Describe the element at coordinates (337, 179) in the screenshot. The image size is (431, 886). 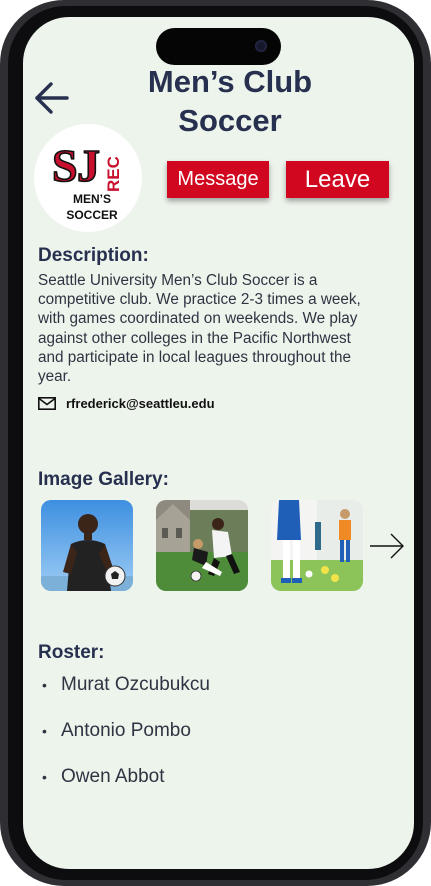
I see `leave-button: Leave` at that location.